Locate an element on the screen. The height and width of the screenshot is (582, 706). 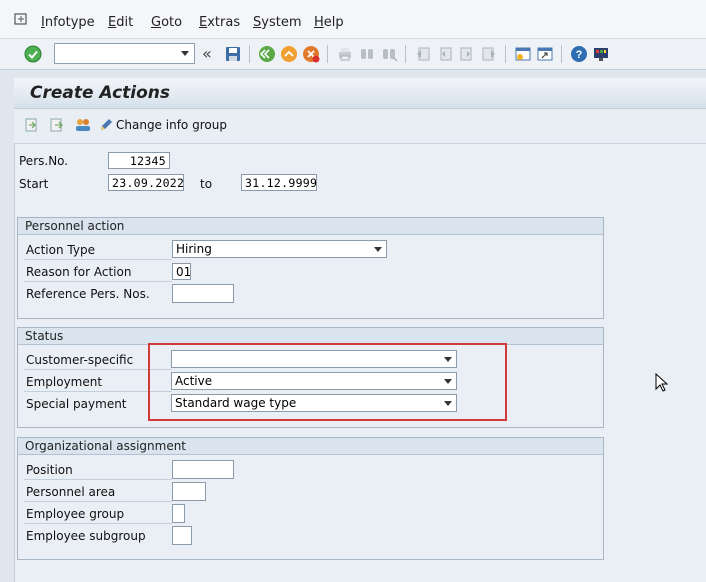
position-field is located at coordinates (203, 469).